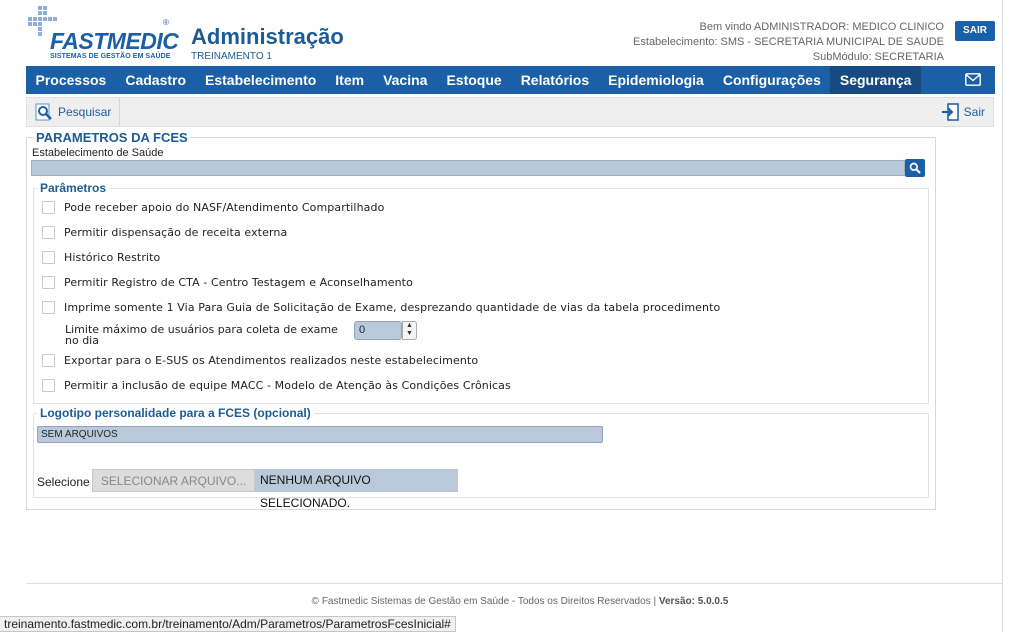 This screenshot has width=1016, height=632. What do you see at coordinates (261, 80) in the screenshot?
I see `menu-item-estabelecimento: Estabelecimento` at bounding box center [261, 80].